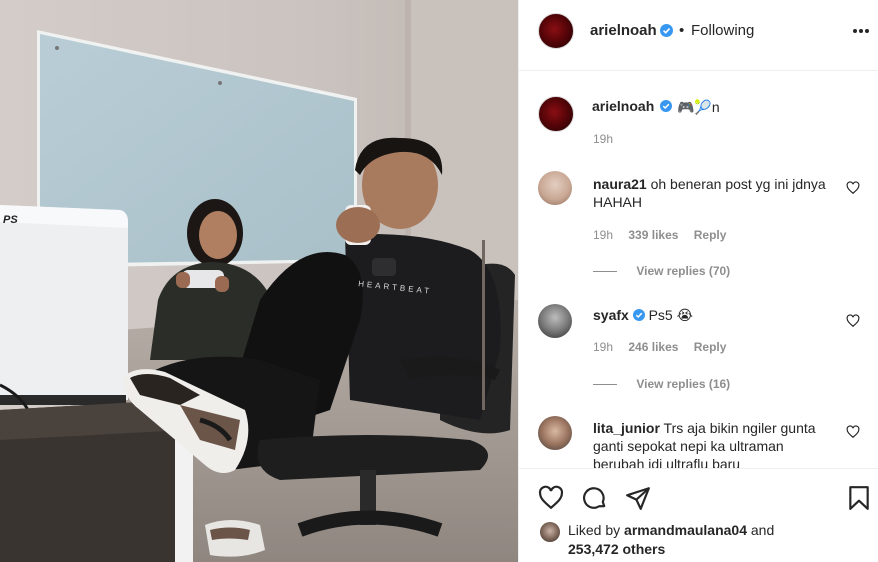  I want to click on following-button: Following, so click(722, 30).